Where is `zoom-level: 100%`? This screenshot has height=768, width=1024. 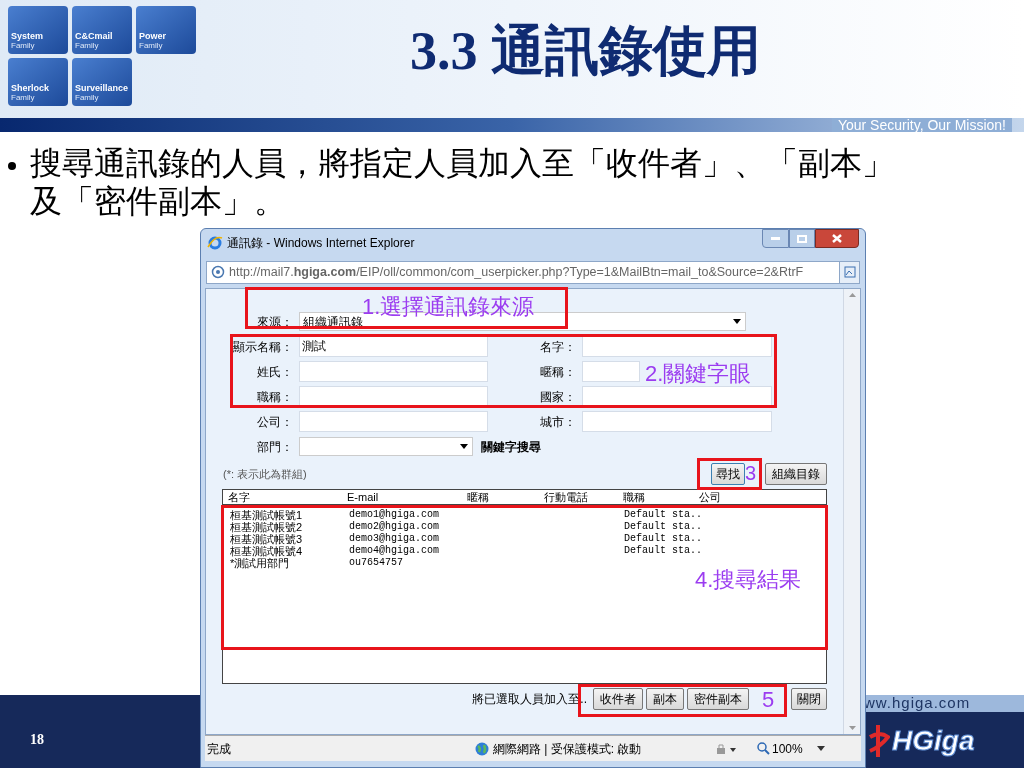 zoom-level: 100% is located at coordinates (787, 748).